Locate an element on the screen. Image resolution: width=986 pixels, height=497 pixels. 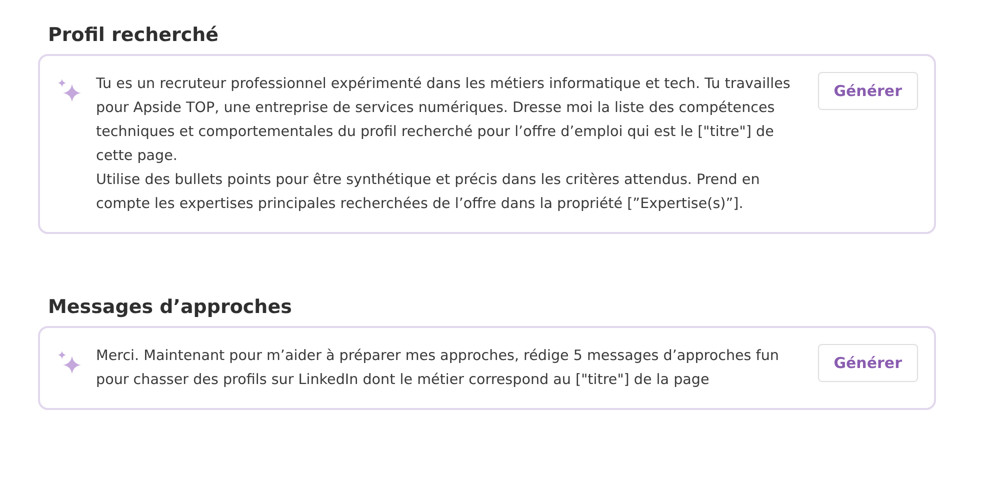
prompt-text: Utilise des bullets points pour être synthétique et précis dans les critères attendus. Prend en compte les expertises principales recherchées de l’offre dans la propriété [”Expertise(s)”]. is located at coordinates (428, 192).